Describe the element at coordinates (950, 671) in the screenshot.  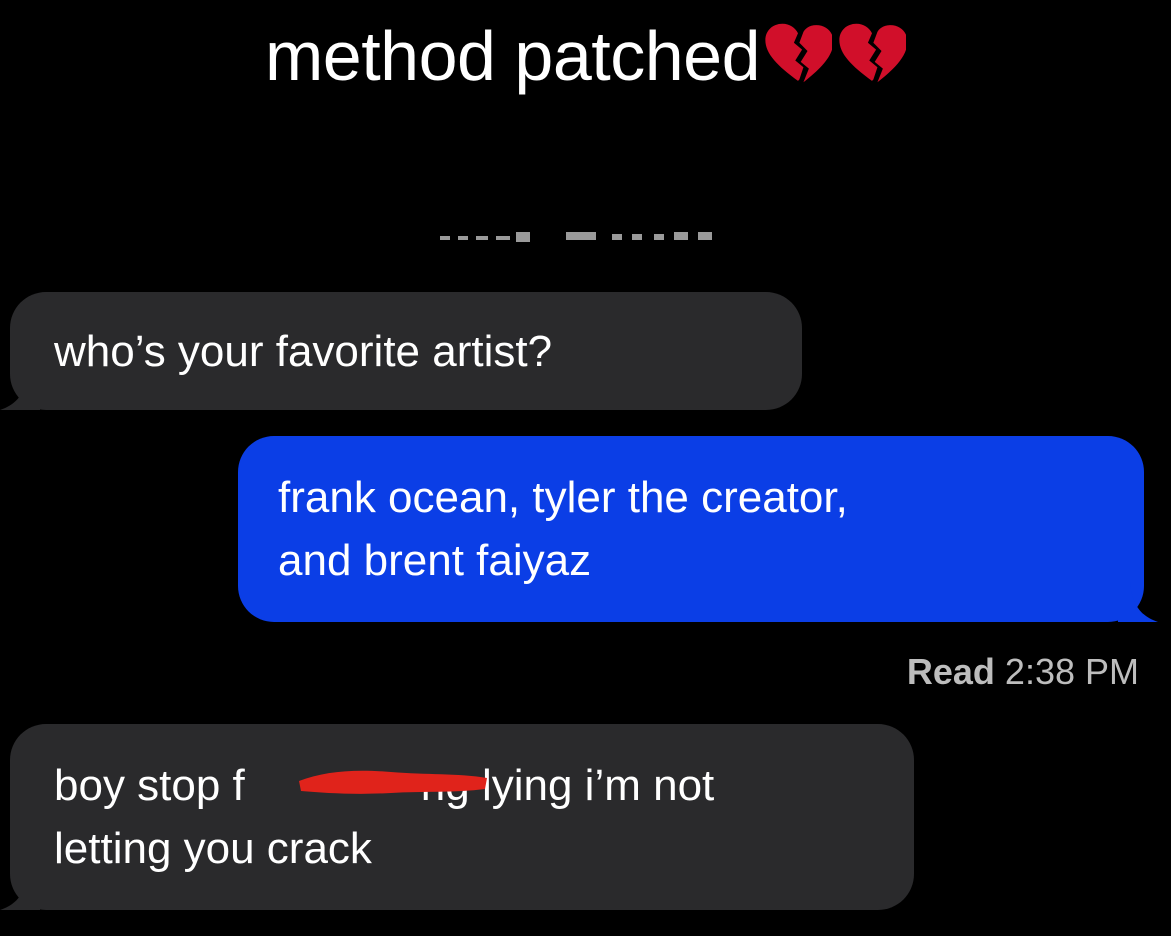
I see `read-label: Read` at that location.